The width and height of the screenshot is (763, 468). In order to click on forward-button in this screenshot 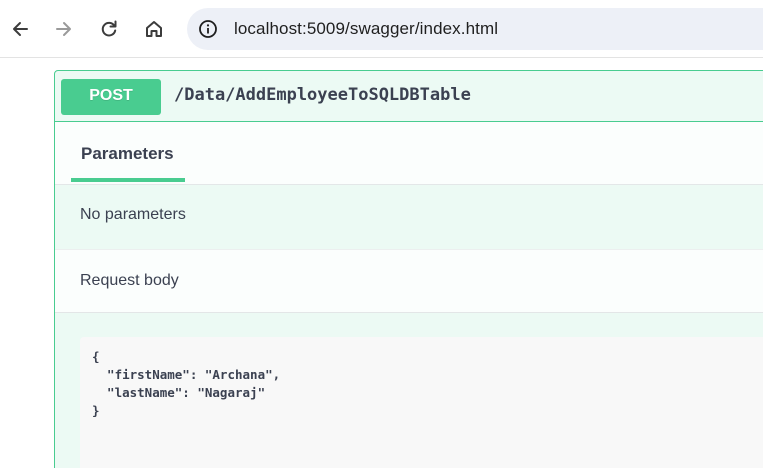, I will do `click(64, 29)`.